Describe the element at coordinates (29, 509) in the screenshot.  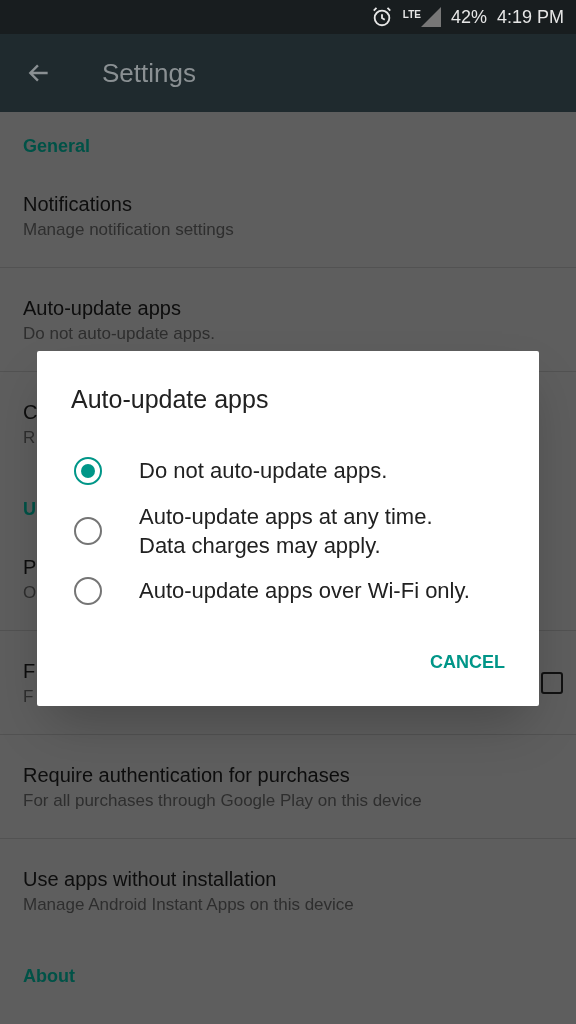
I see `section-header: U` at that location.